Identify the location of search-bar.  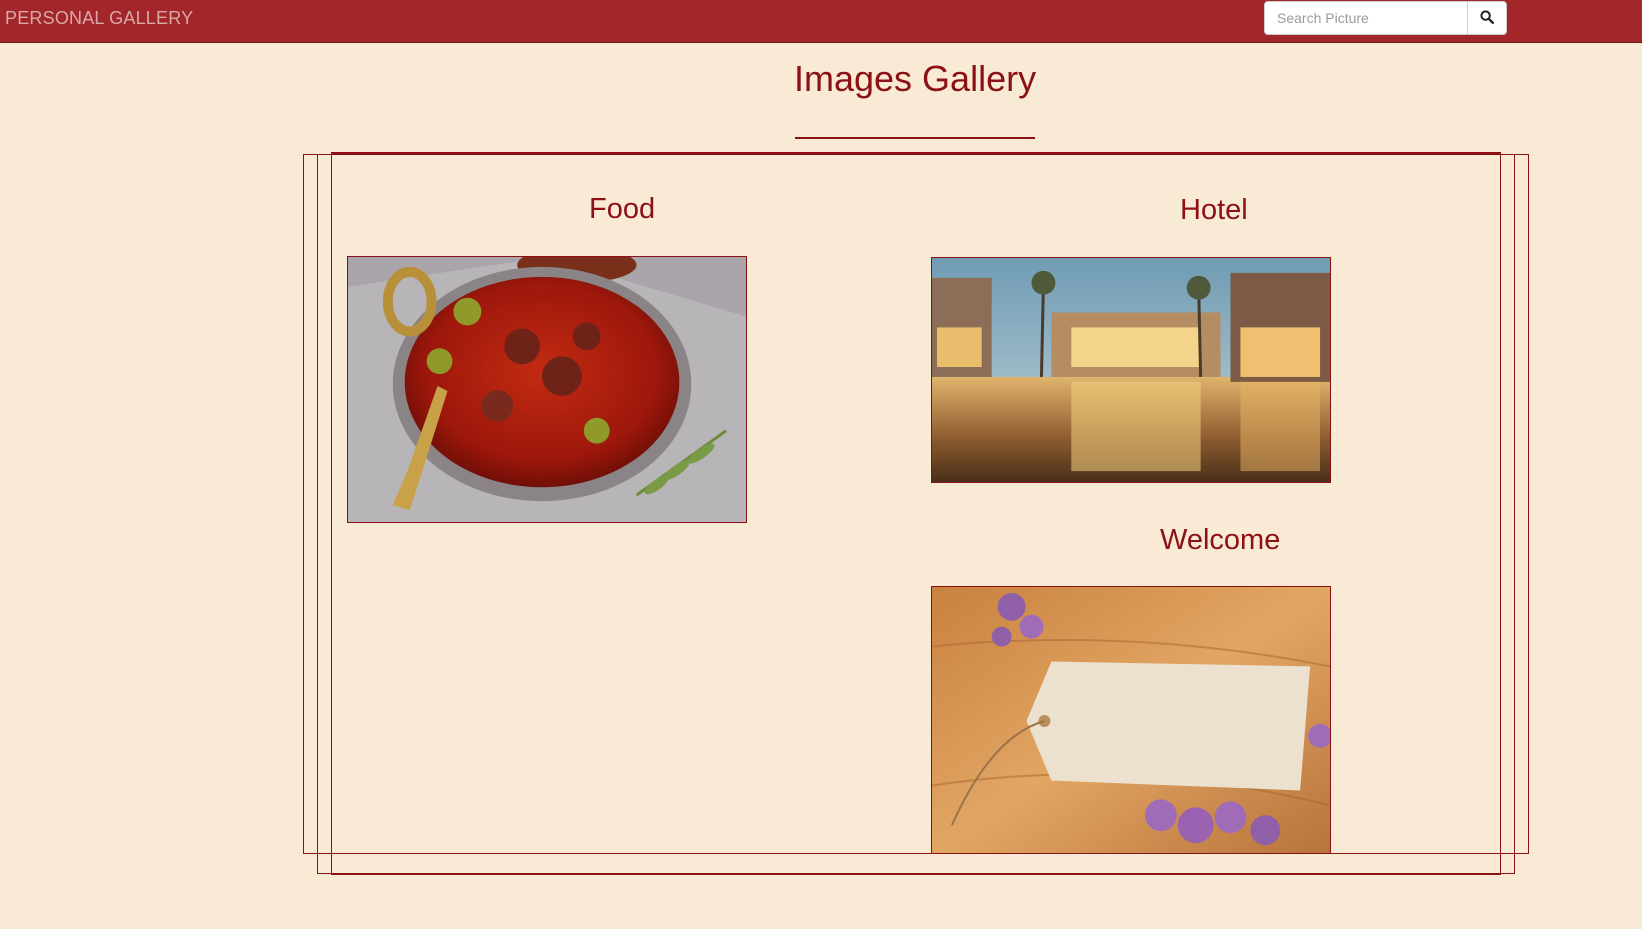
(1385, 18).